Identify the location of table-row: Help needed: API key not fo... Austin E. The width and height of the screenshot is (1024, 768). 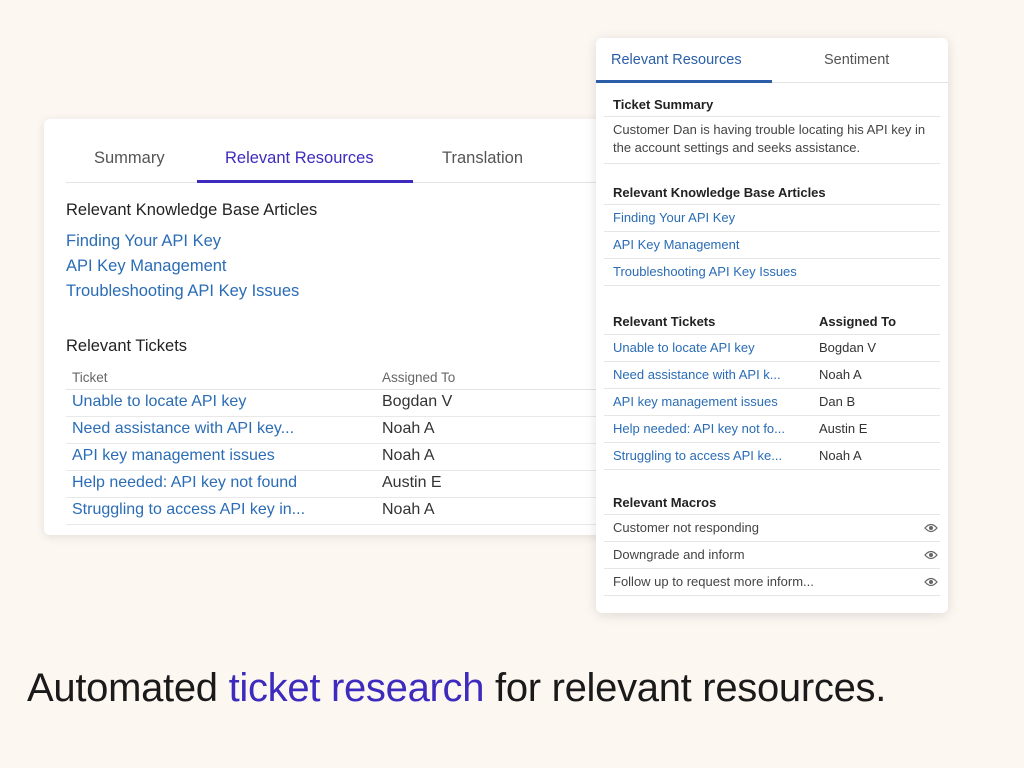
(772, 429).